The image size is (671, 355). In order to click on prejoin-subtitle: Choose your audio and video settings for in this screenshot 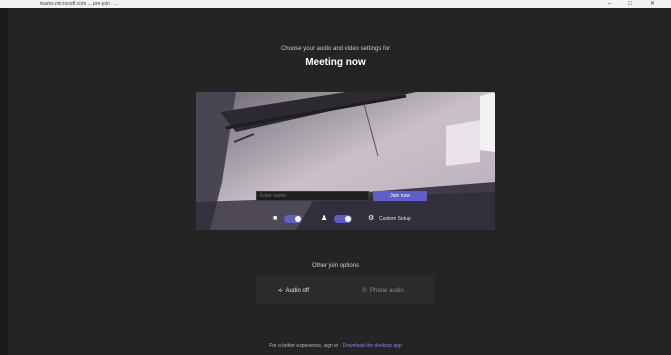, I will do `click(335, 49)`.